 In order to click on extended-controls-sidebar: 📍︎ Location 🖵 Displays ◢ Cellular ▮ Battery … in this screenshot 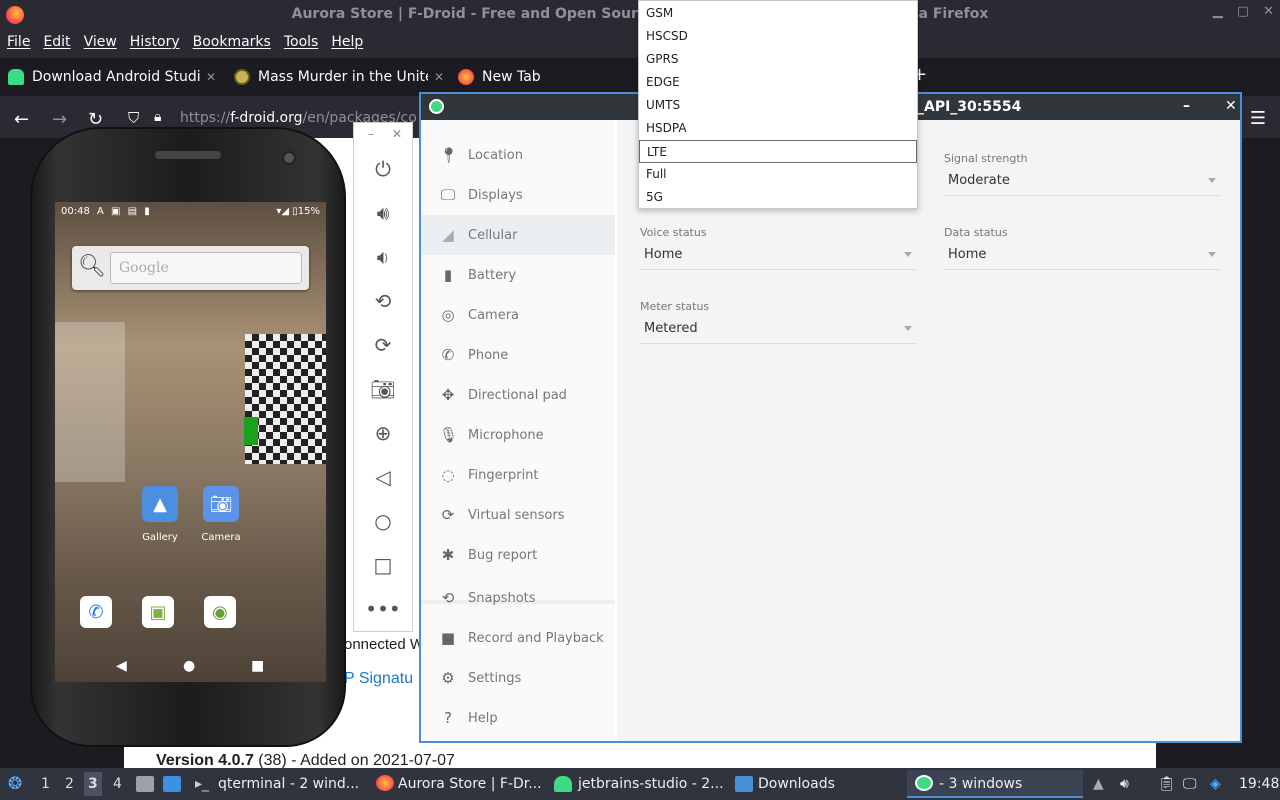, I will do `click(518, 430)`.